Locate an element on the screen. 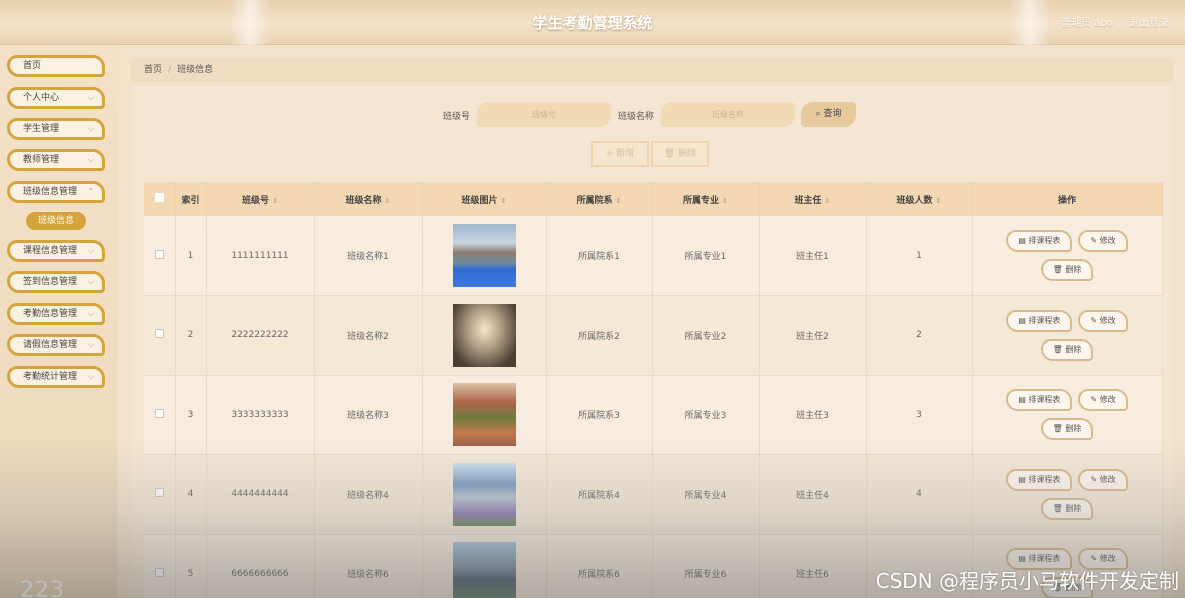 The width and height of the screenshot is (1185, 598). cell-teacher: 班主任2 is located at coordinates (813, 335).